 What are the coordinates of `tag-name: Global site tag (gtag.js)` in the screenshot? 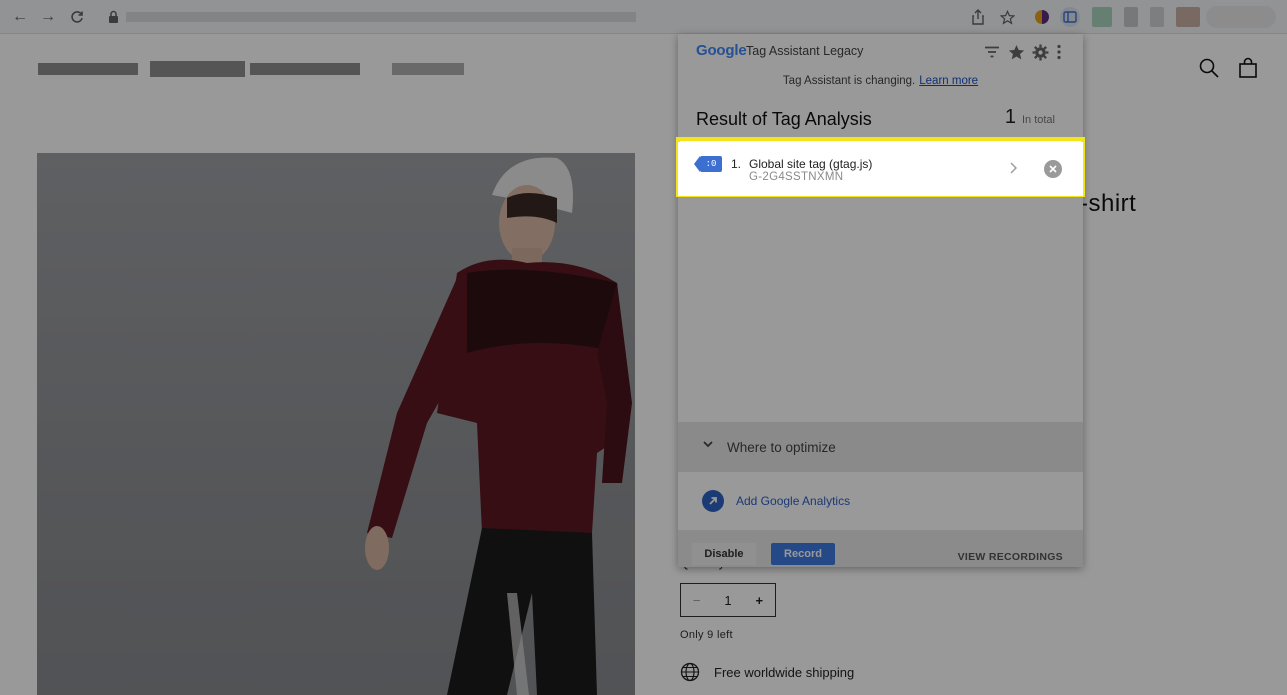 It's located at (811, 164).